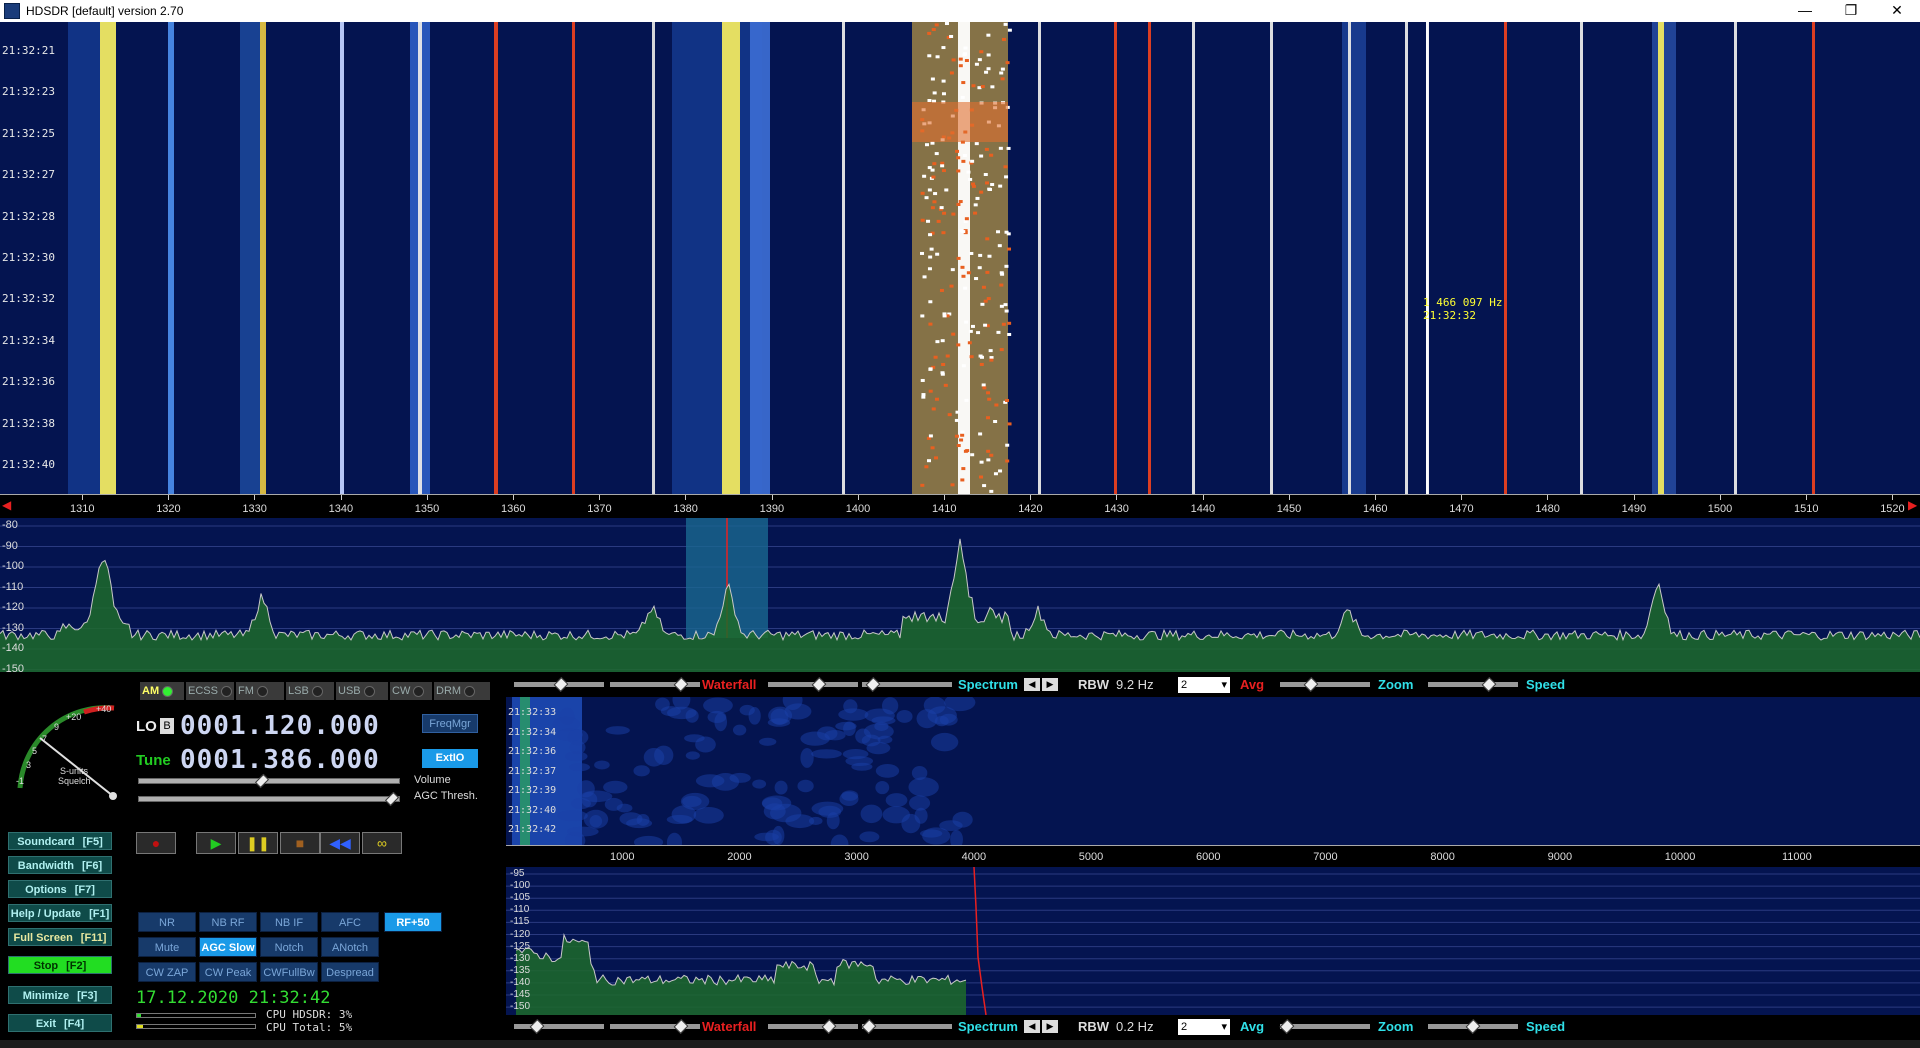 The image size is (1920, 1048). I want to click on bandwidth-button: Bandwidth [F6], so click(60, 865).